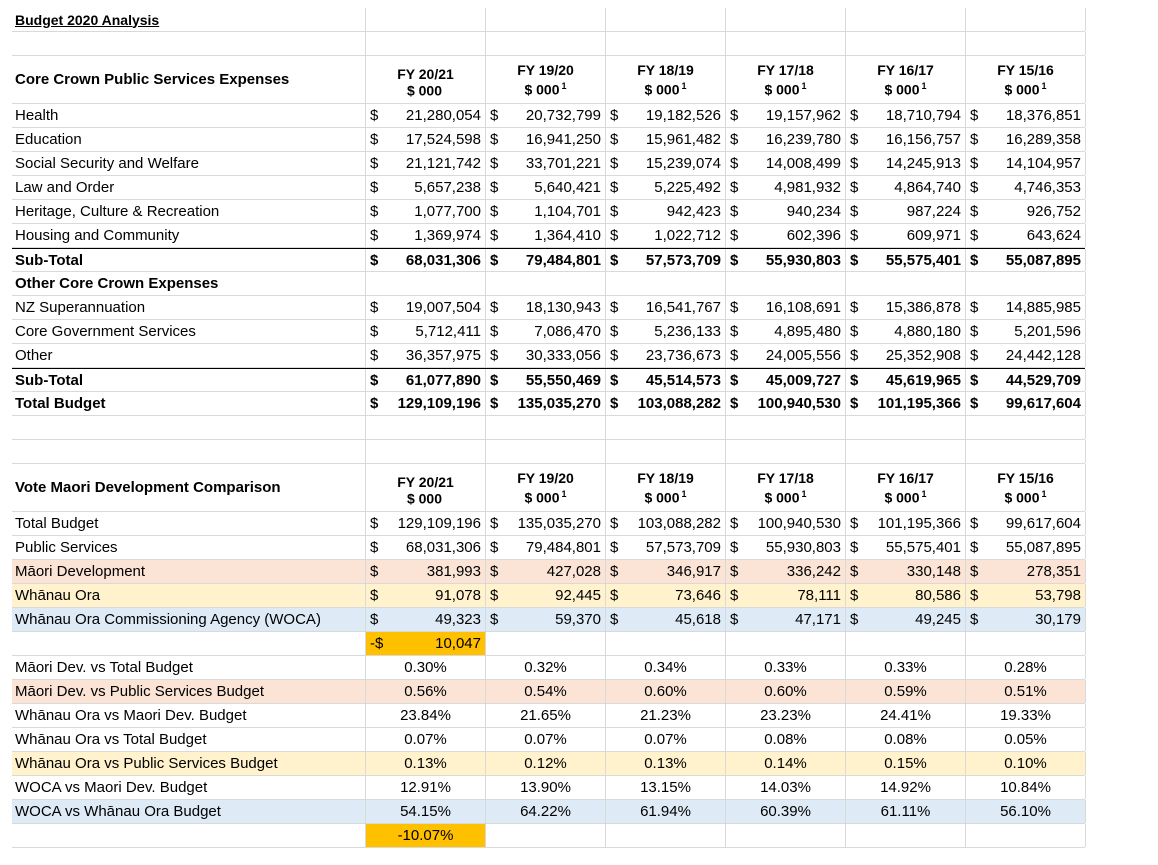 The image size is (1158, 865). I want to click on currency-cell: $53,798, so click(1026, 595).